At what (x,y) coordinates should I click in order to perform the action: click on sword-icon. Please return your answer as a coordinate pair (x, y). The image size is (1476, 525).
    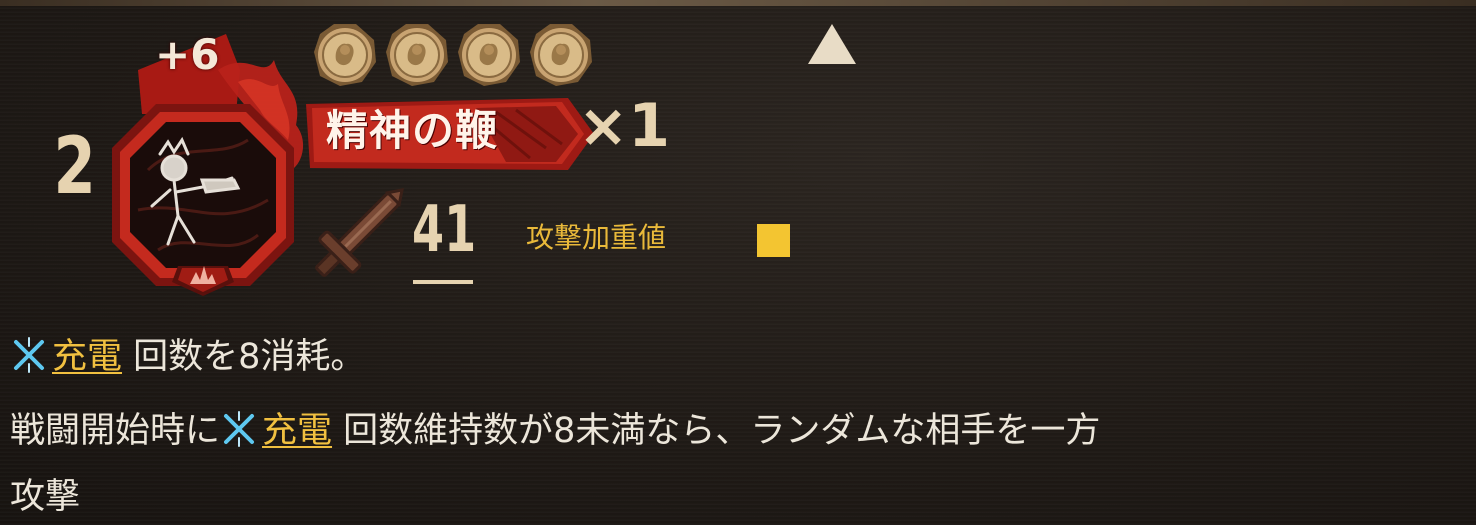
    Looking at the image, I should click on (359, 232).